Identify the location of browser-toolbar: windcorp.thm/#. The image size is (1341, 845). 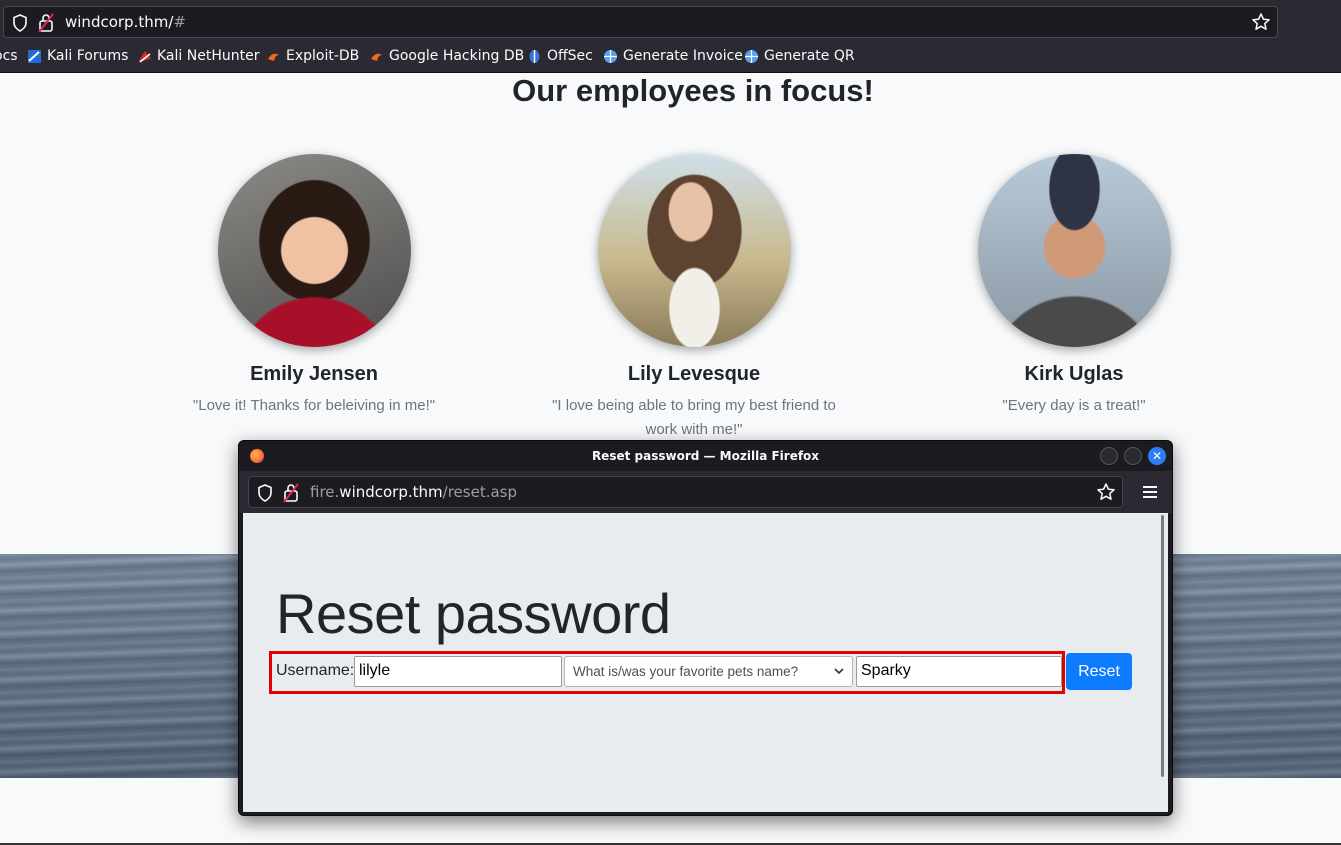
(670, 21).